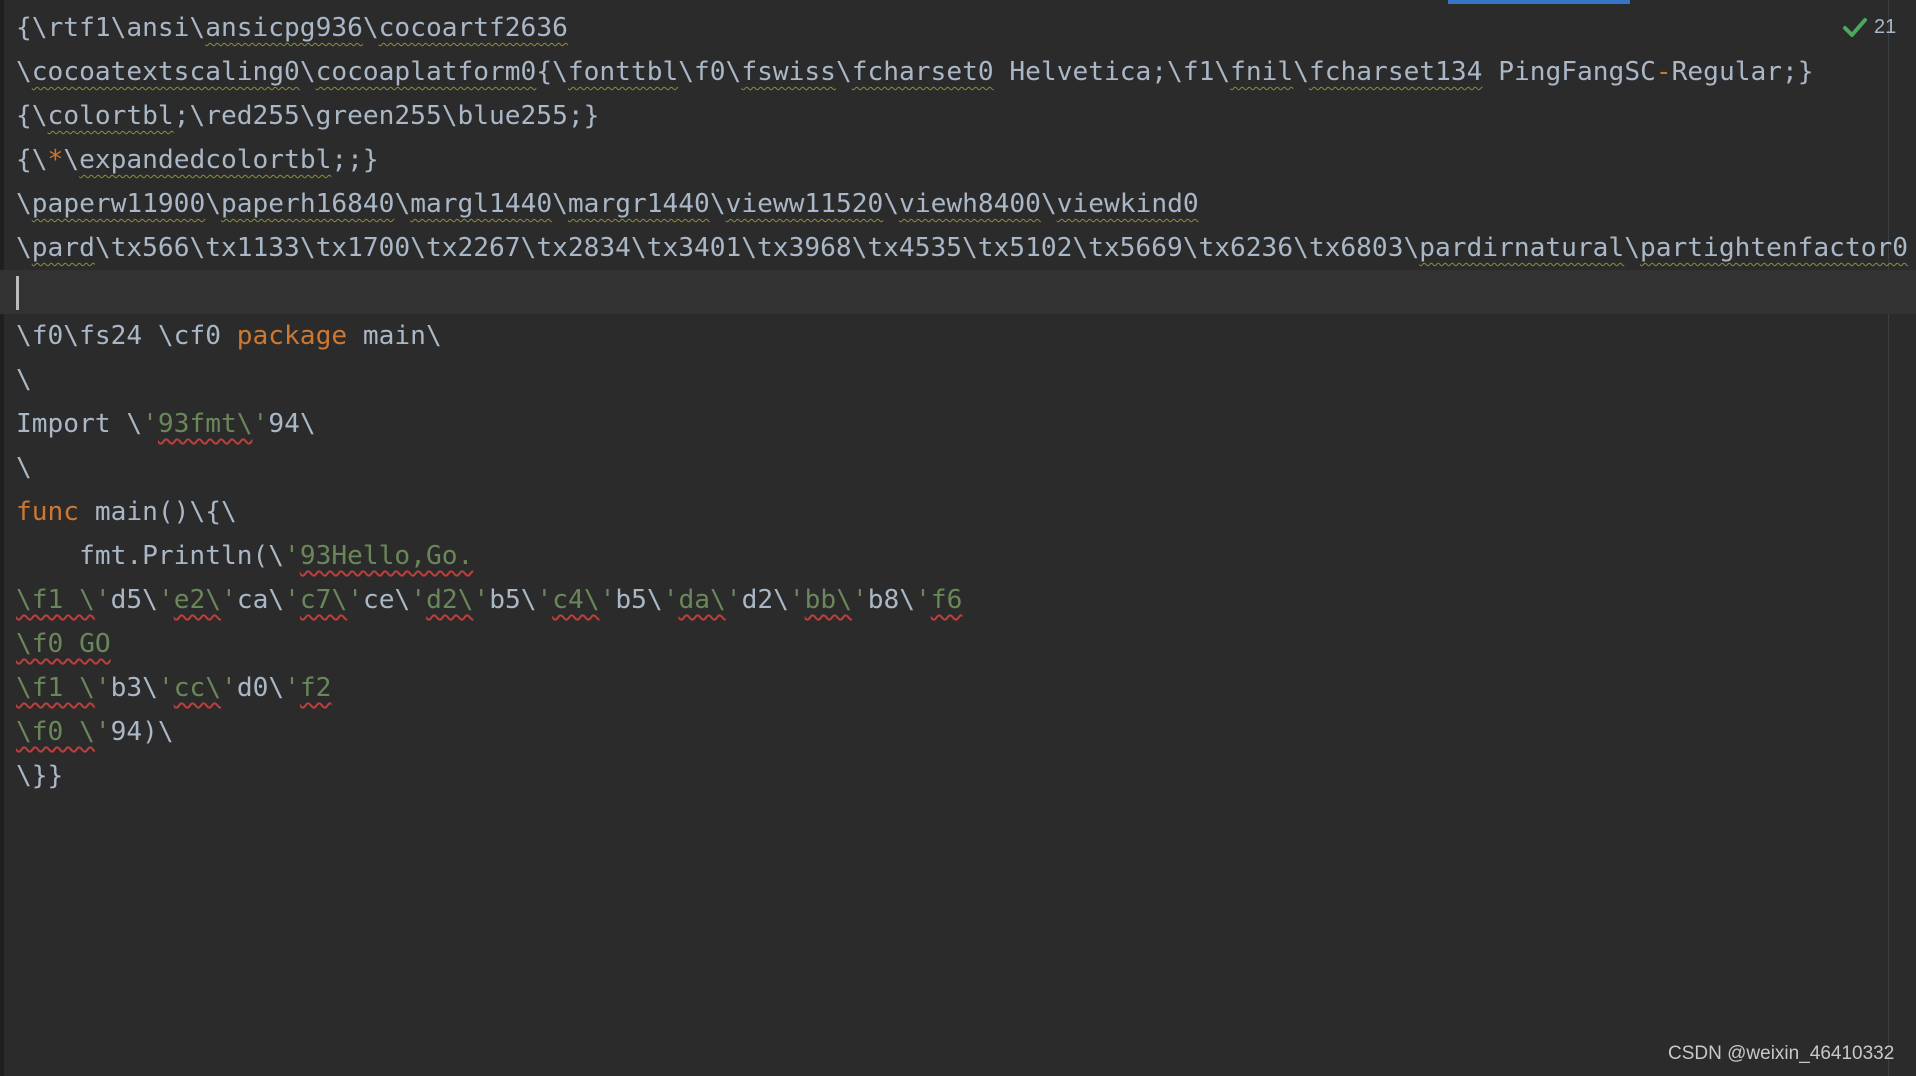  Describe the element at coordinates (1781, 1053) in the screenshot. I see `watermark: CSDN @weixin_46410332` at that location.